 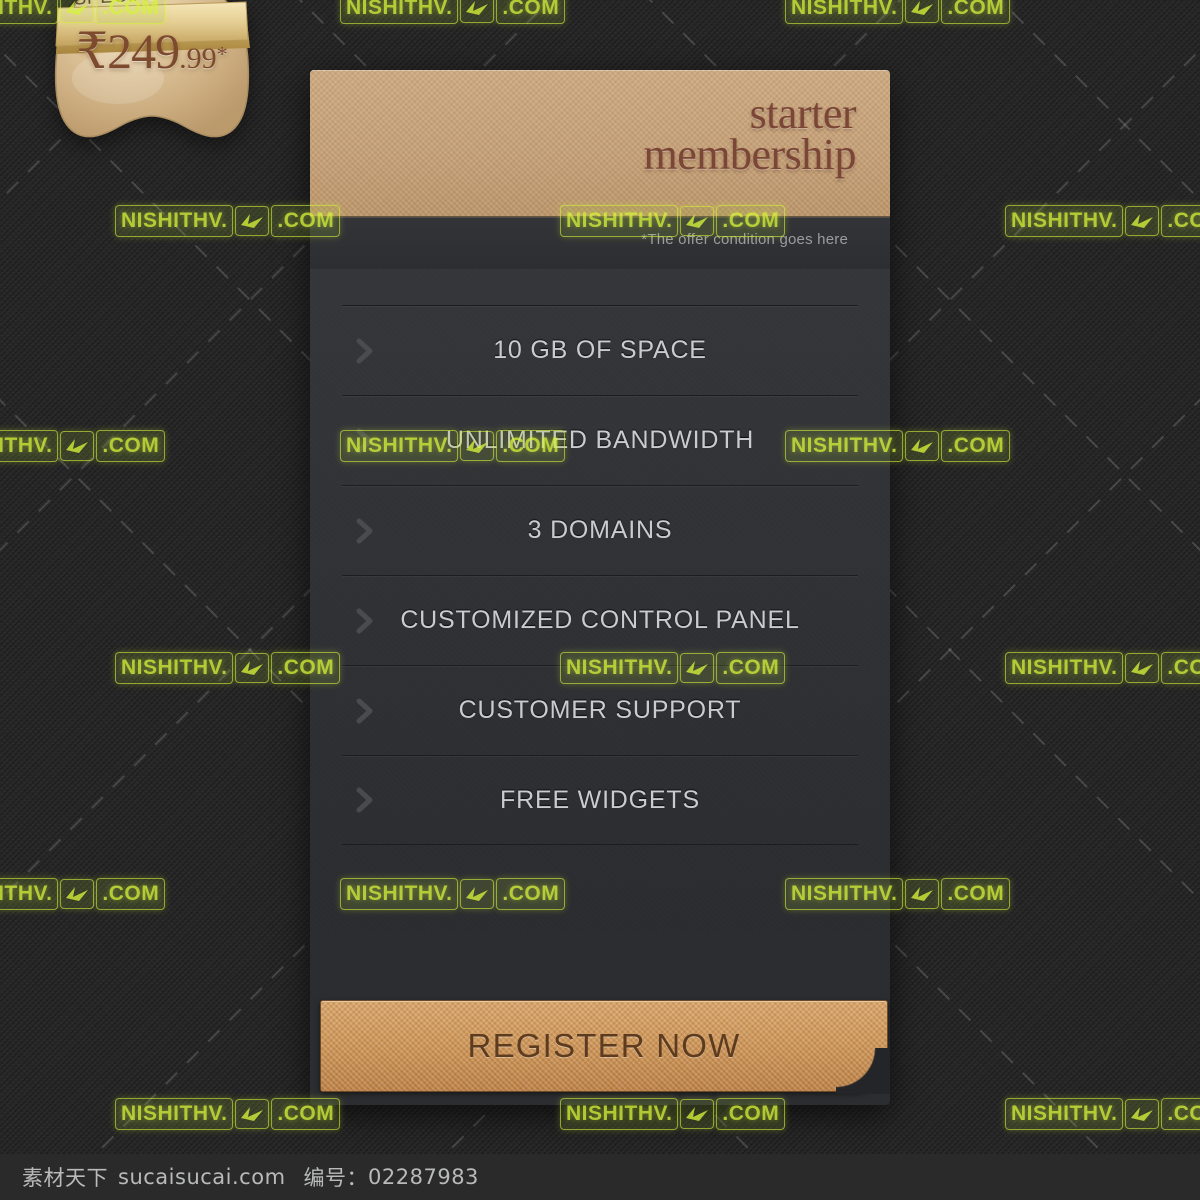 I want to click on footer-site-name: 素材天下, so click(x=65, y=1178).